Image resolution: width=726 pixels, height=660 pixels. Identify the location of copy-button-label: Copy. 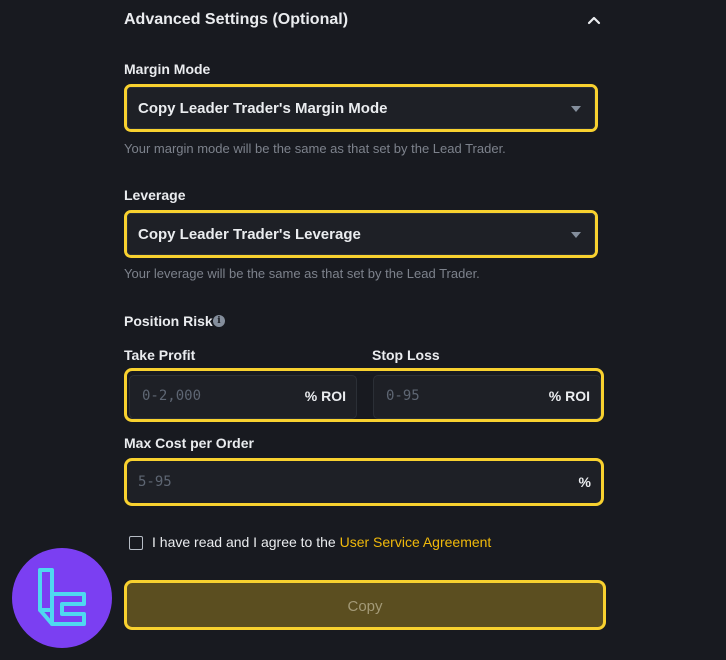
(365, 606).